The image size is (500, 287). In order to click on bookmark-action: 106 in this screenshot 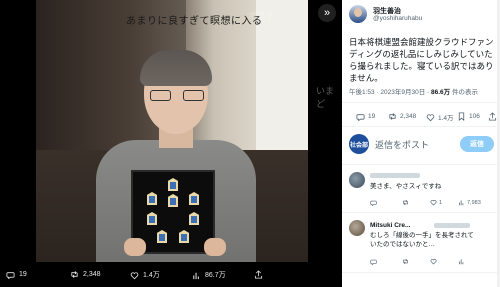, I will do `click(468, 116)`.